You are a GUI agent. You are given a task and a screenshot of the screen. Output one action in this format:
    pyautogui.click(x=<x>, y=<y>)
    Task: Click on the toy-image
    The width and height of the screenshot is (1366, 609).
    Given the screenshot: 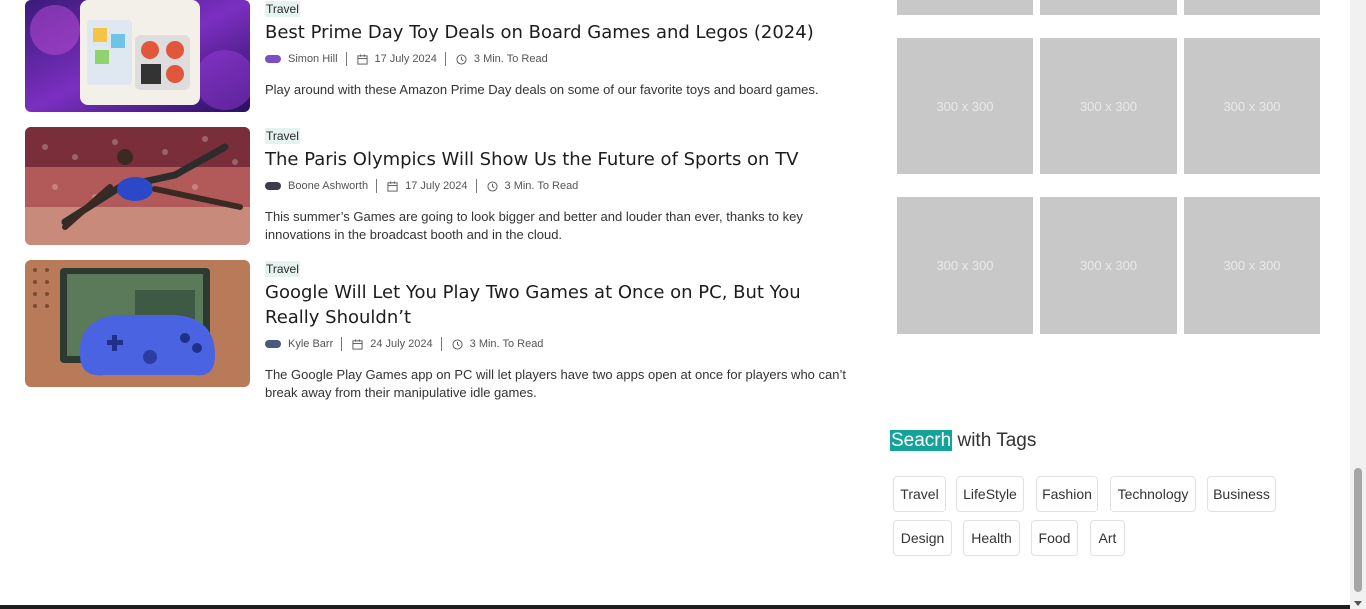 What is the action you would take?
    pyautogui.click(x=137, y=56)
    